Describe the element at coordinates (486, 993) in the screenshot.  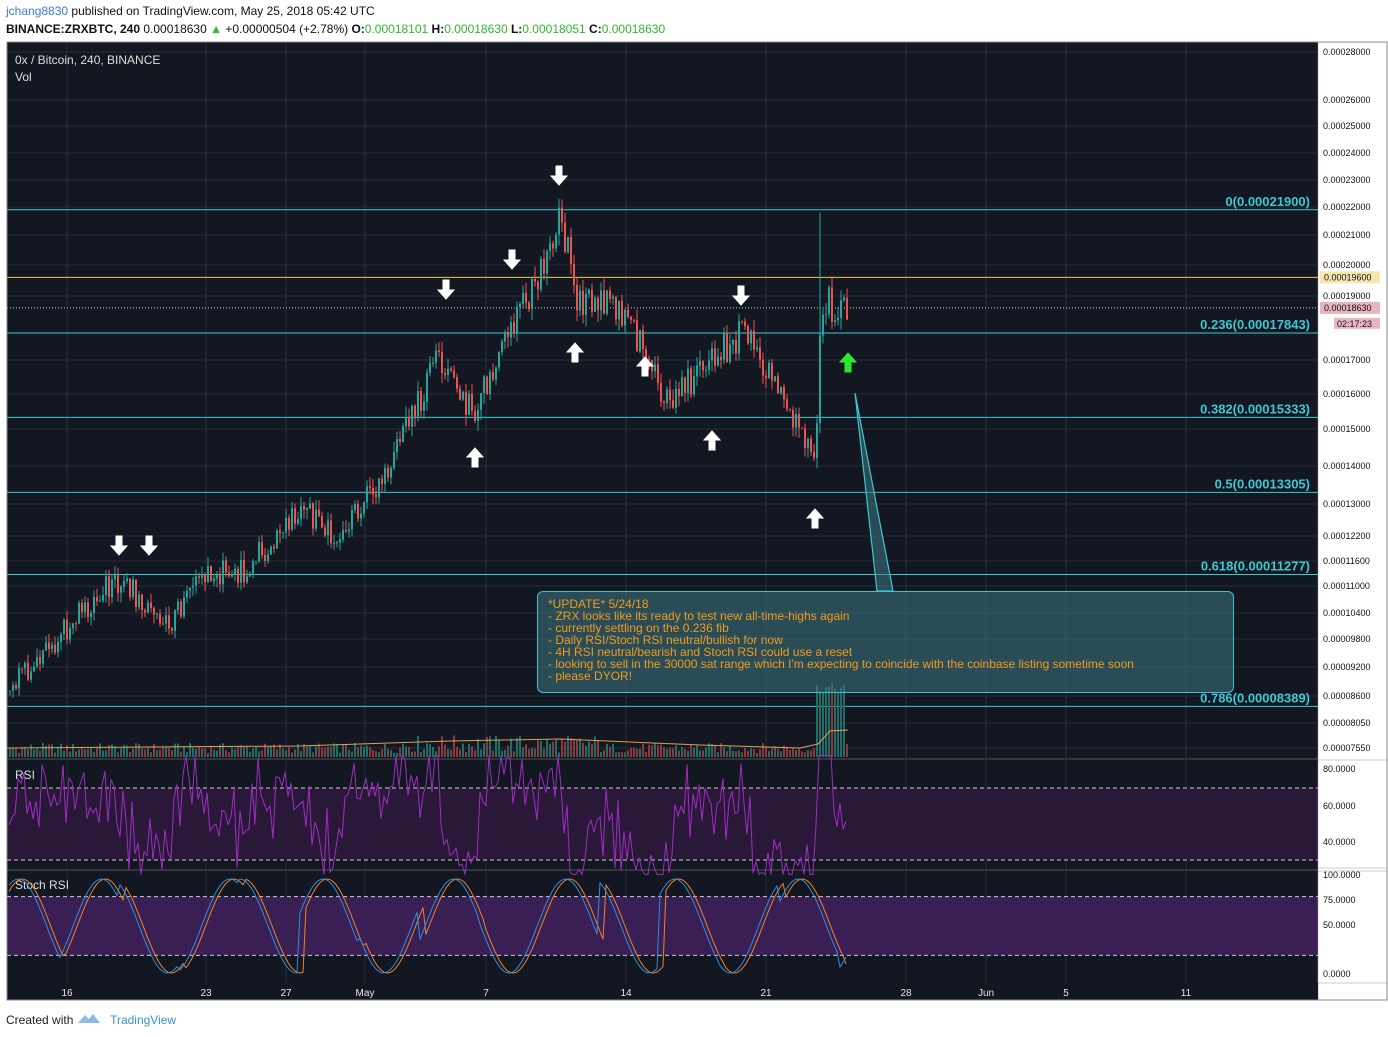
I see `time-tick-label: 7` at that location.